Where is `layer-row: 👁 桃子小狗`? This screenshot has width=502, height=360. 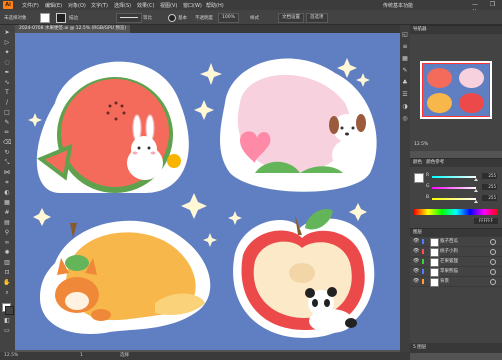 layer-row: 👁 桃子小狗 is located at coordinates (456, 252).